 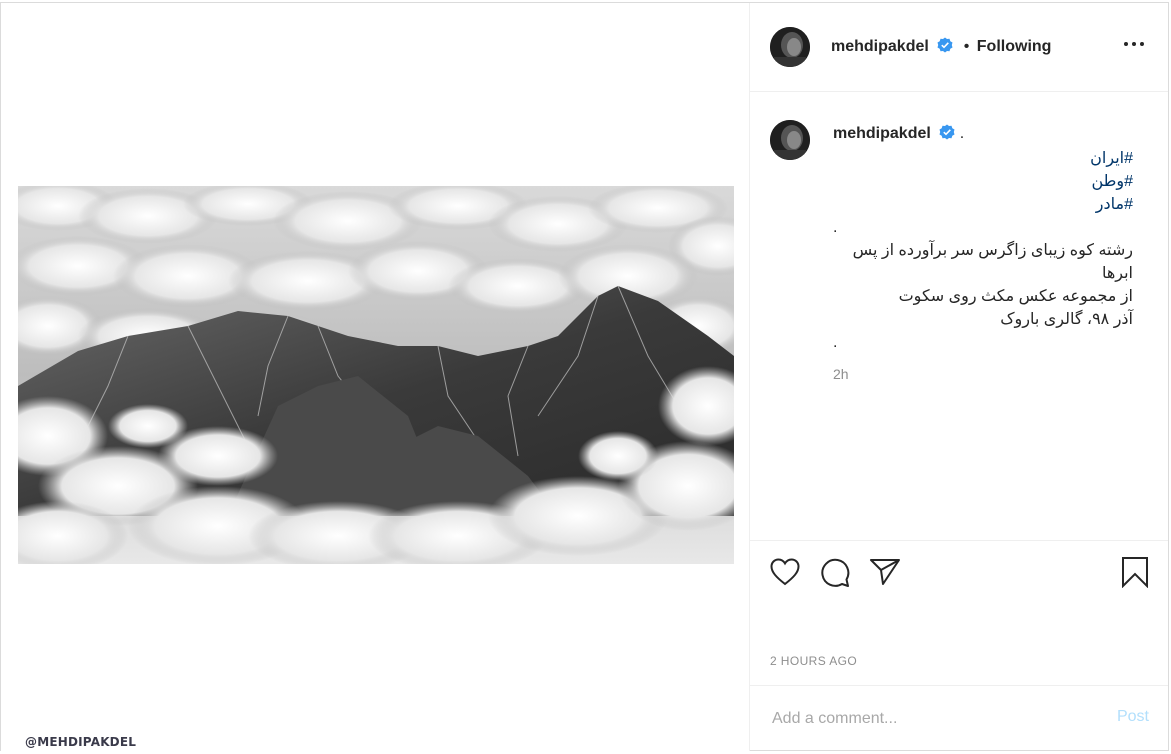 I want to click on more-options-icon, so click(x=1134, y=41).